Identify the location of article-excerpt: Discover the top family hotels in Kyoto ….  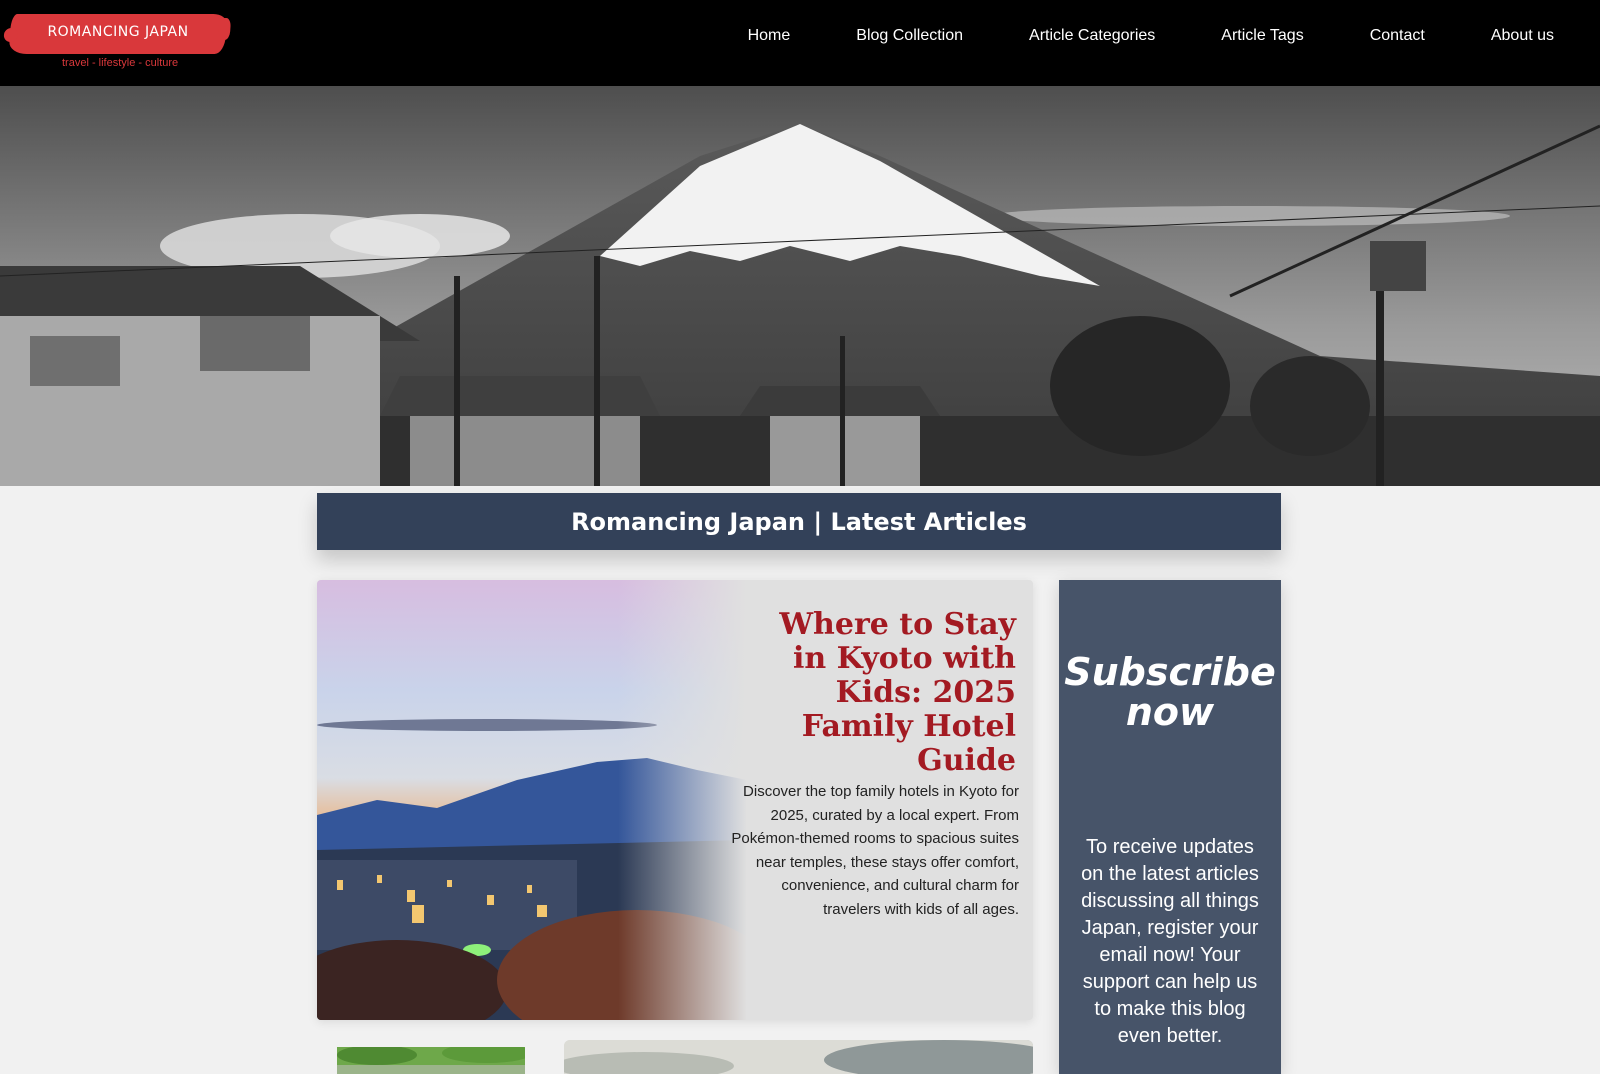
(875, 850).